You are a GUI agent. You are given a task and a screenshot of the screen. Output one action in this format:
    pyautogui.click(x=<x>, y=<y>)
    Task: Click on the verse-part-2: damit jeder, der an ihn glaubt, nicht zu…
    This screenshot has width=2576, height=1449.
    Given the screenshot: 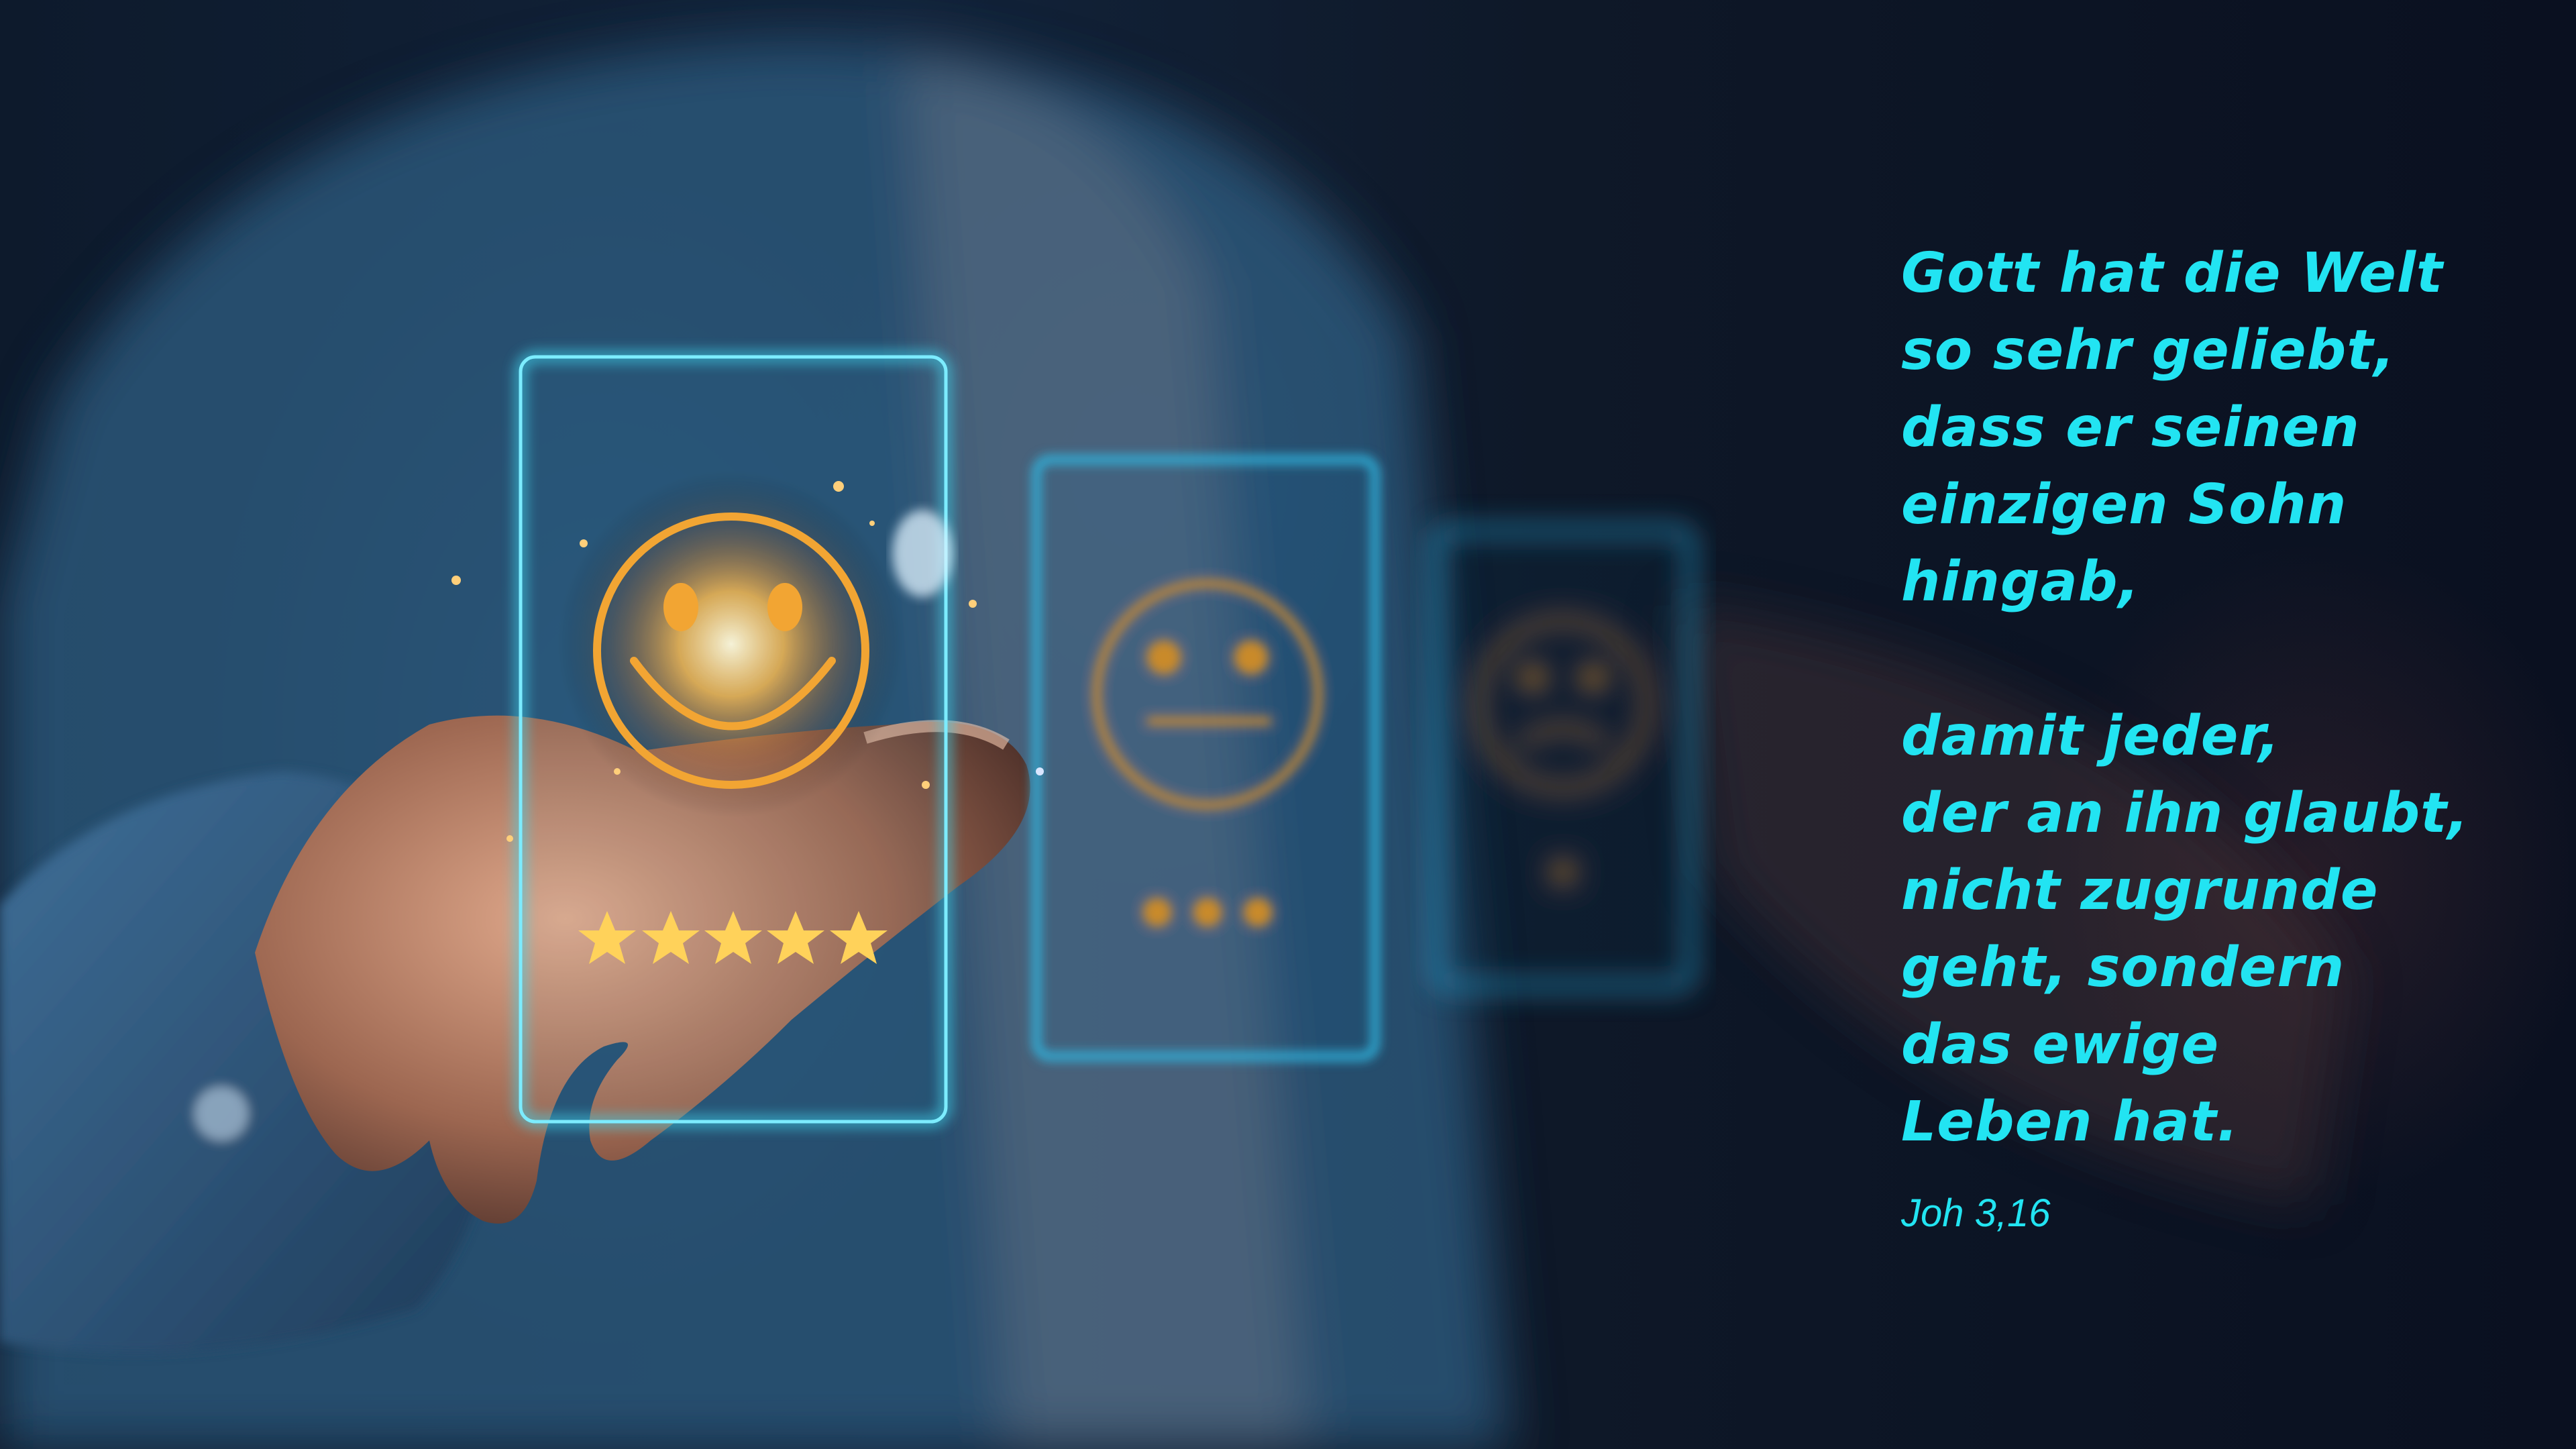 What is the action you would take?
    pyautogui.click(x=2223, y=929)
    